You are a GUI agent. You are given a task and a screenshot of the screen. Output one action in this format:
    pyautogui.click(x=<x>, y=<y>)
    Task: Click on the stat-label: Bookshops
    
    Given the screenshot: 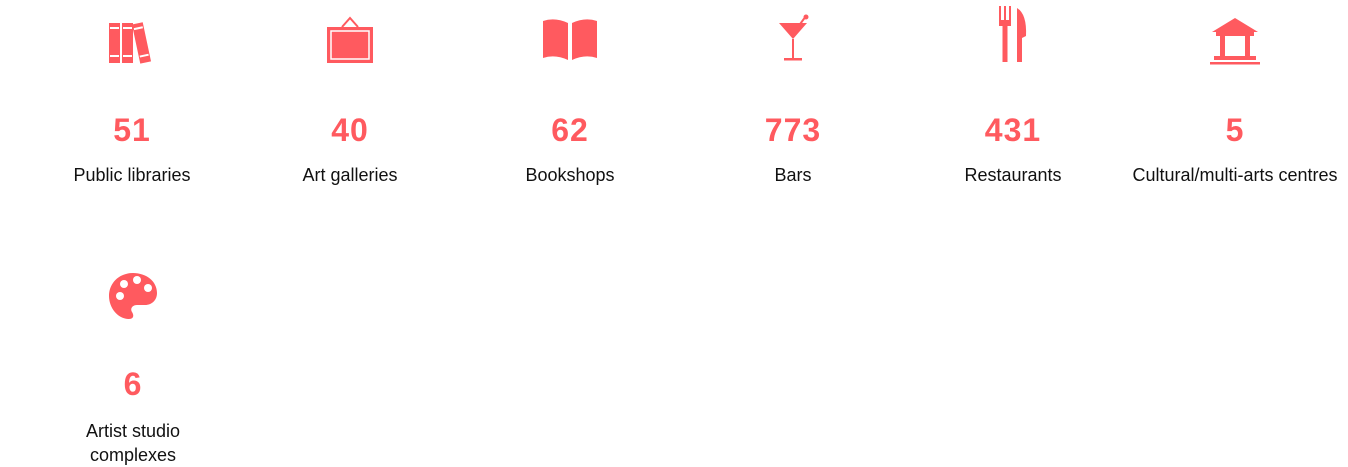 What is the action you would take?
    pyautogui.click(x=570, y=175)
    